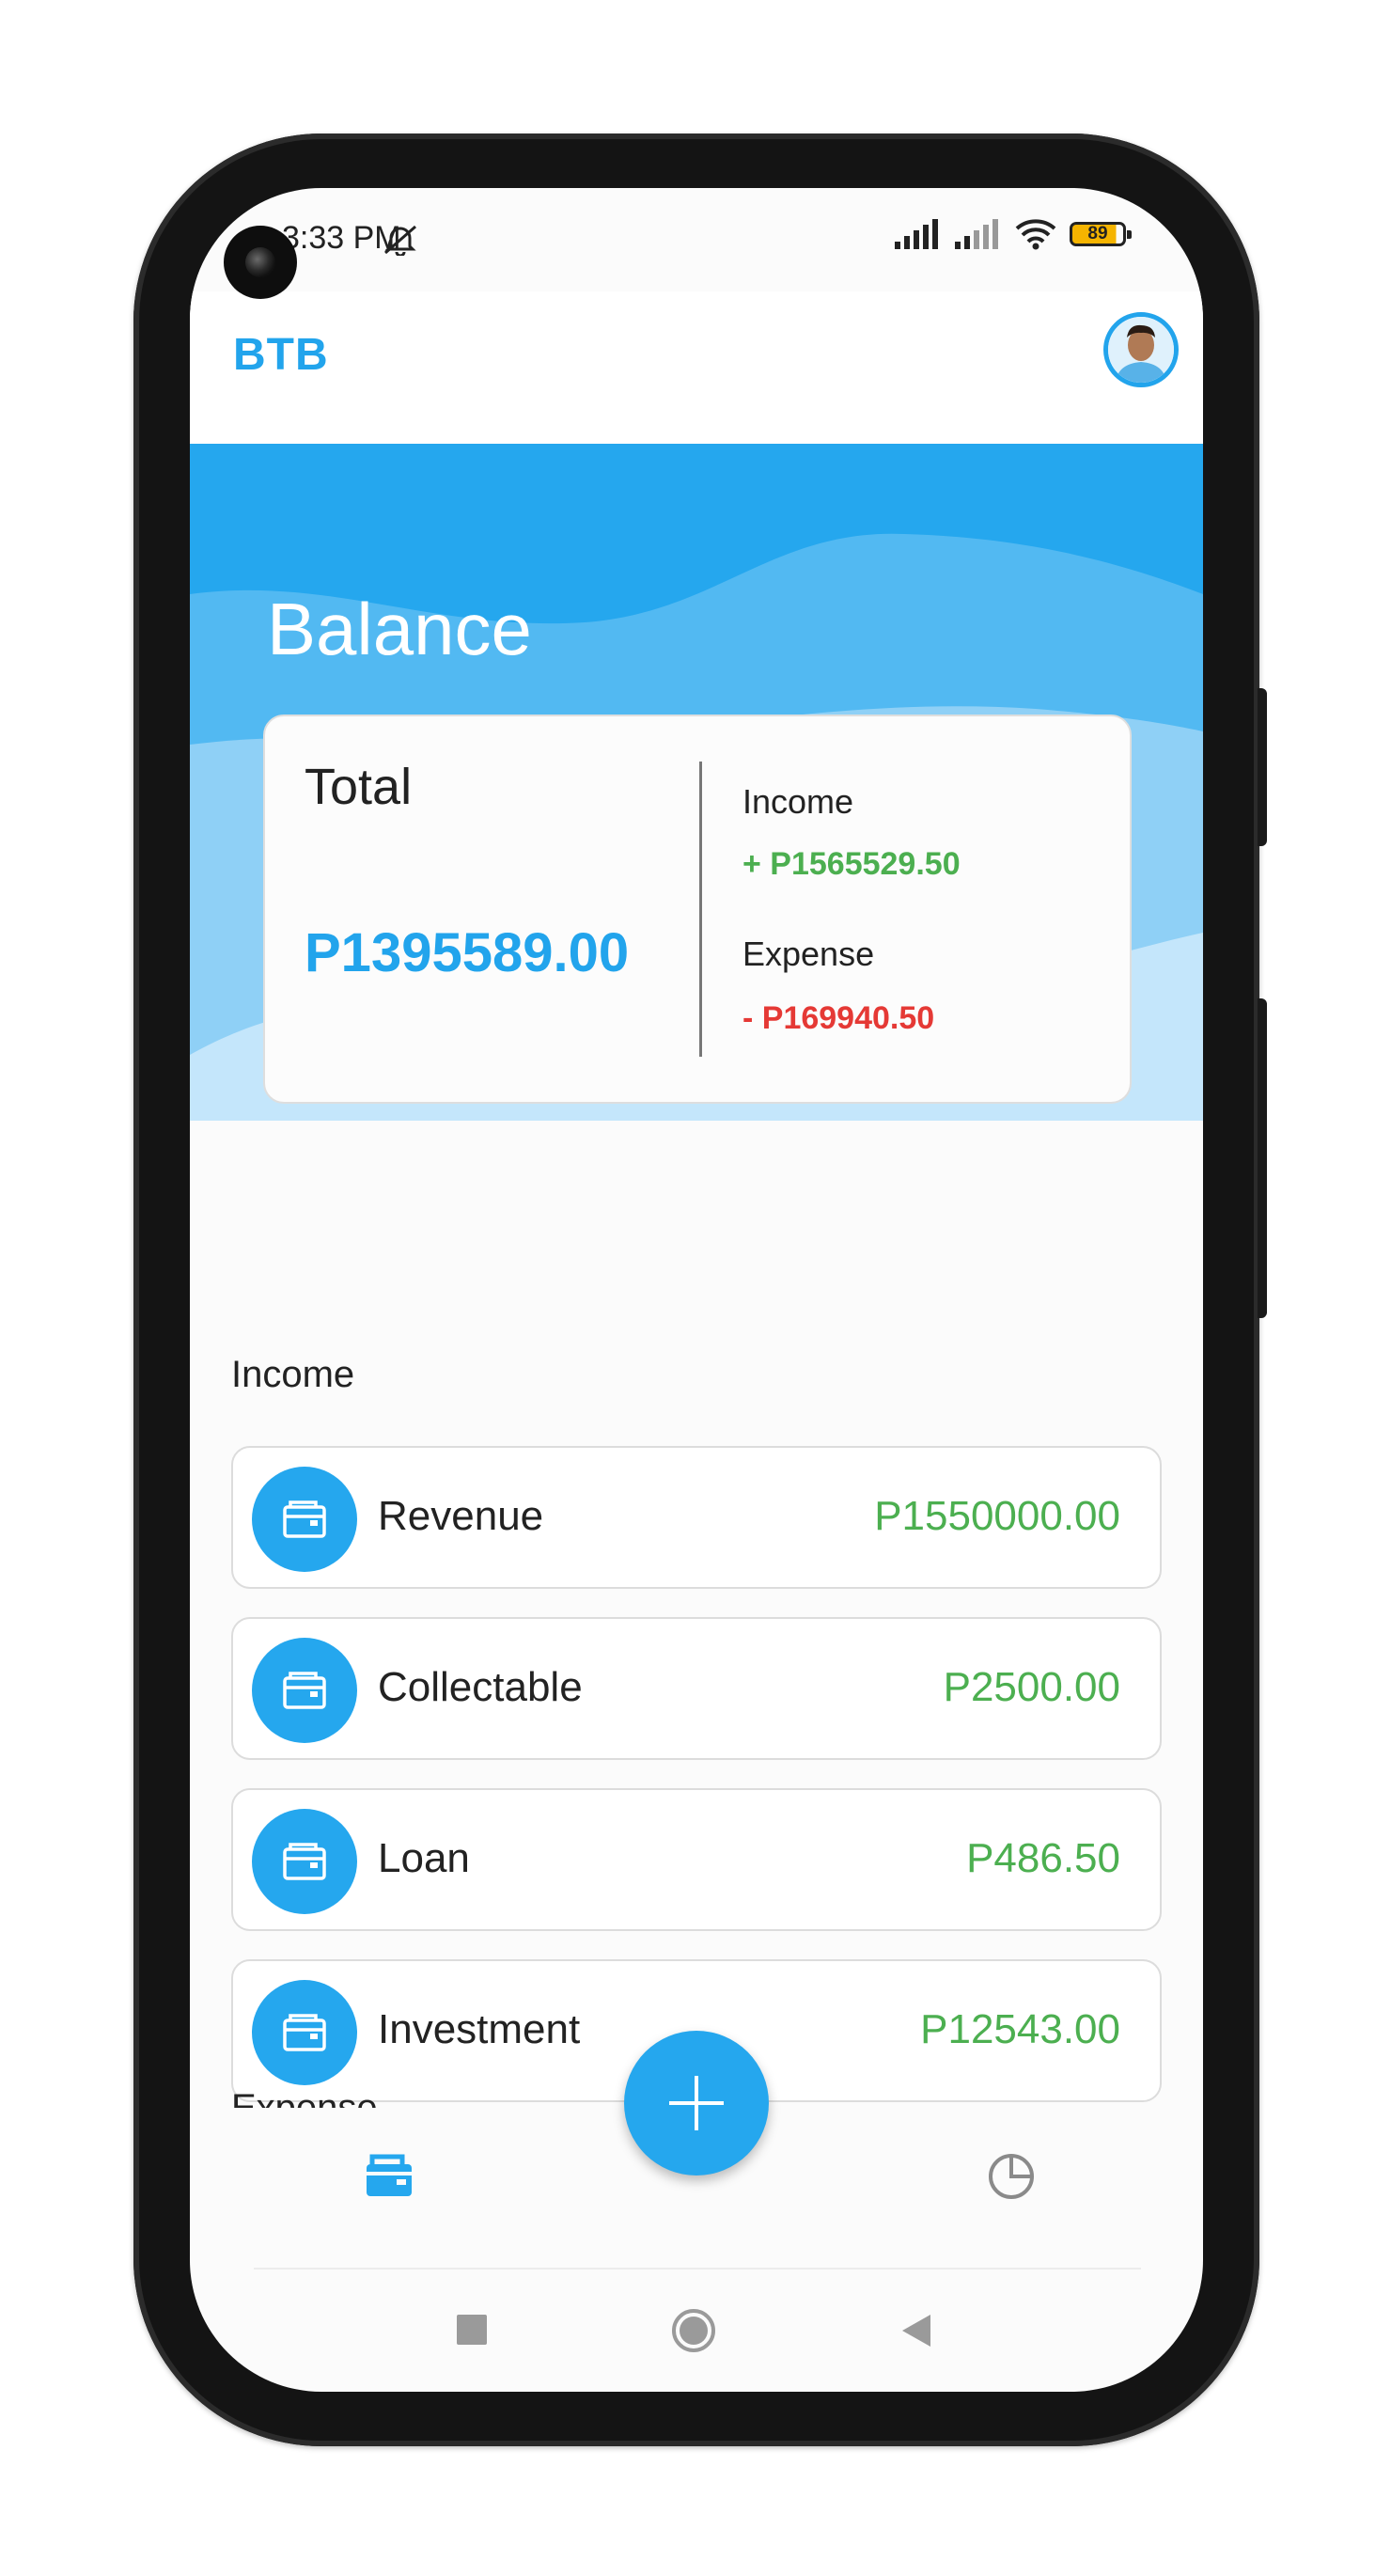  Describe the element at coordinates (1035, 235) in the screenshot. I see `wifi-icon` at that location.